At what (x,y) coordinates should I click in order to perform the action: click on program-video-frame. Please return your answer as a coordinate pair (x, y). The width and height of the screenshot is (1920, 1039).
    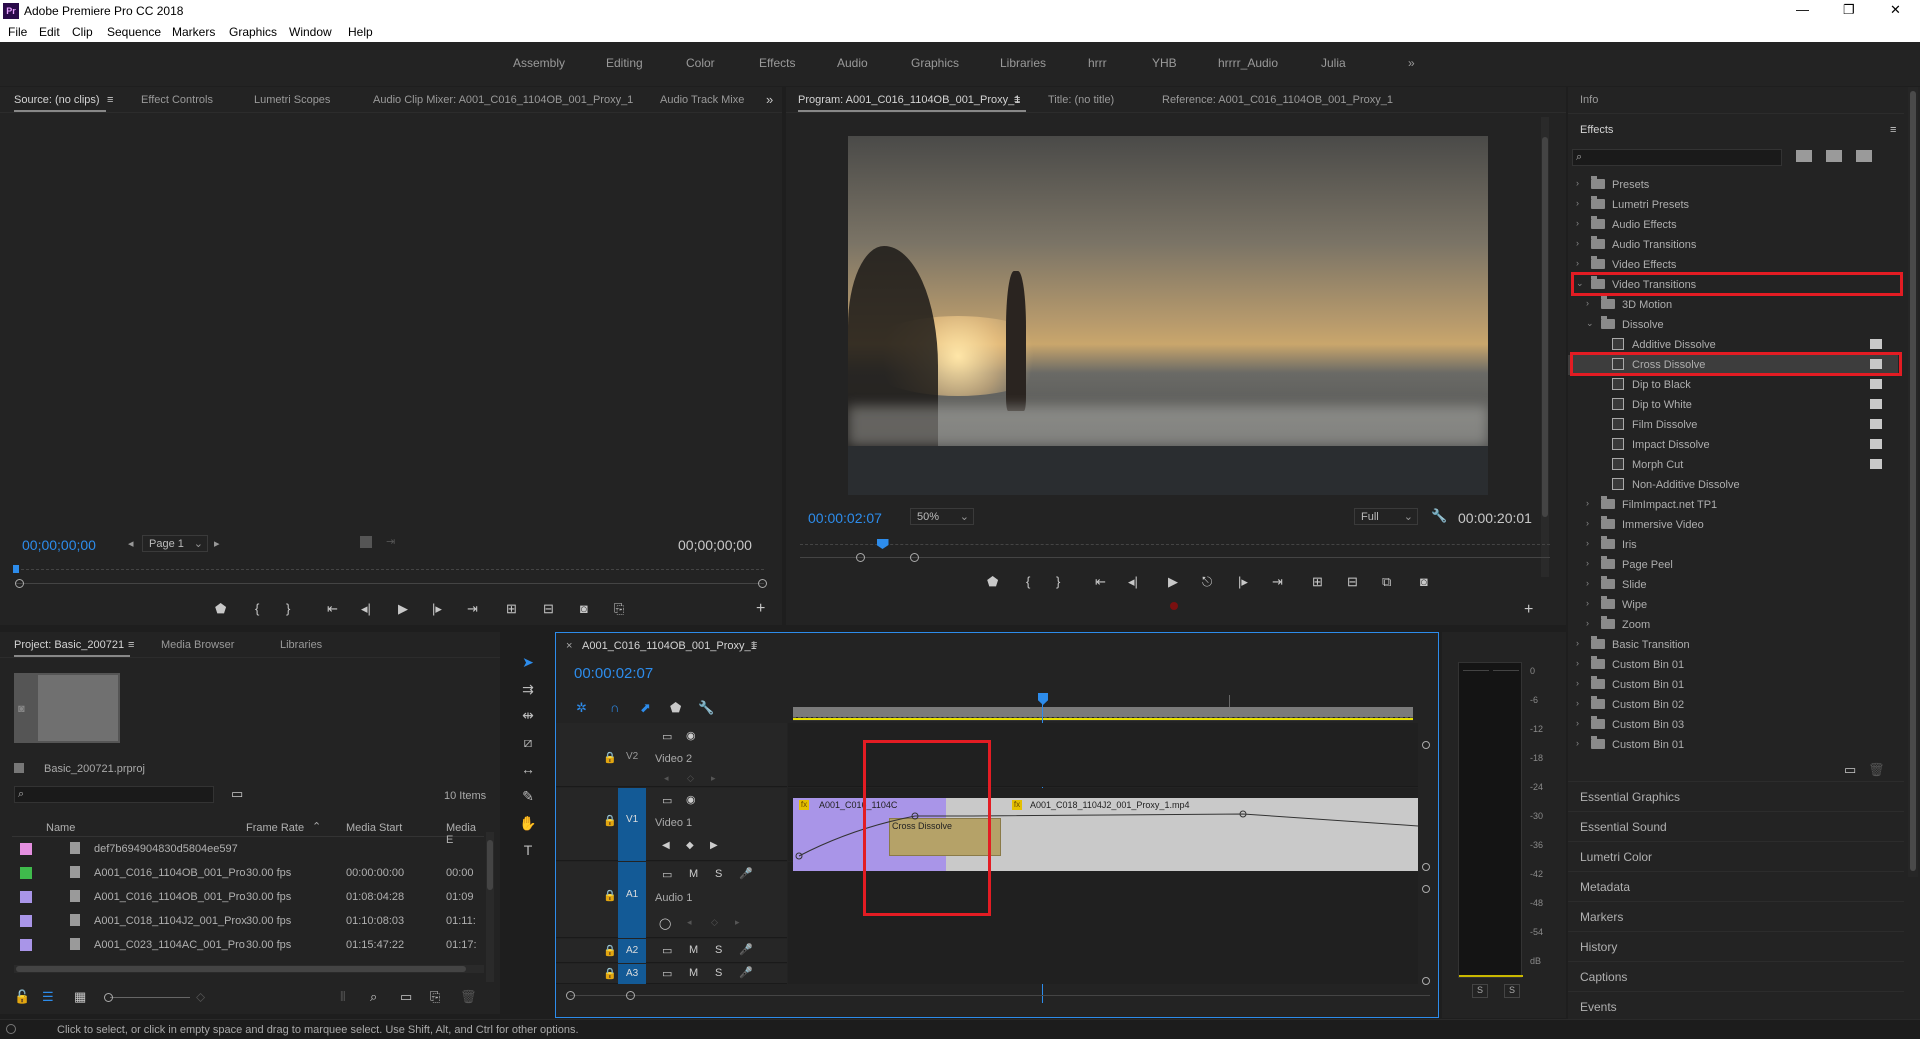
    Looking at the image, I should click on (1168, 315).